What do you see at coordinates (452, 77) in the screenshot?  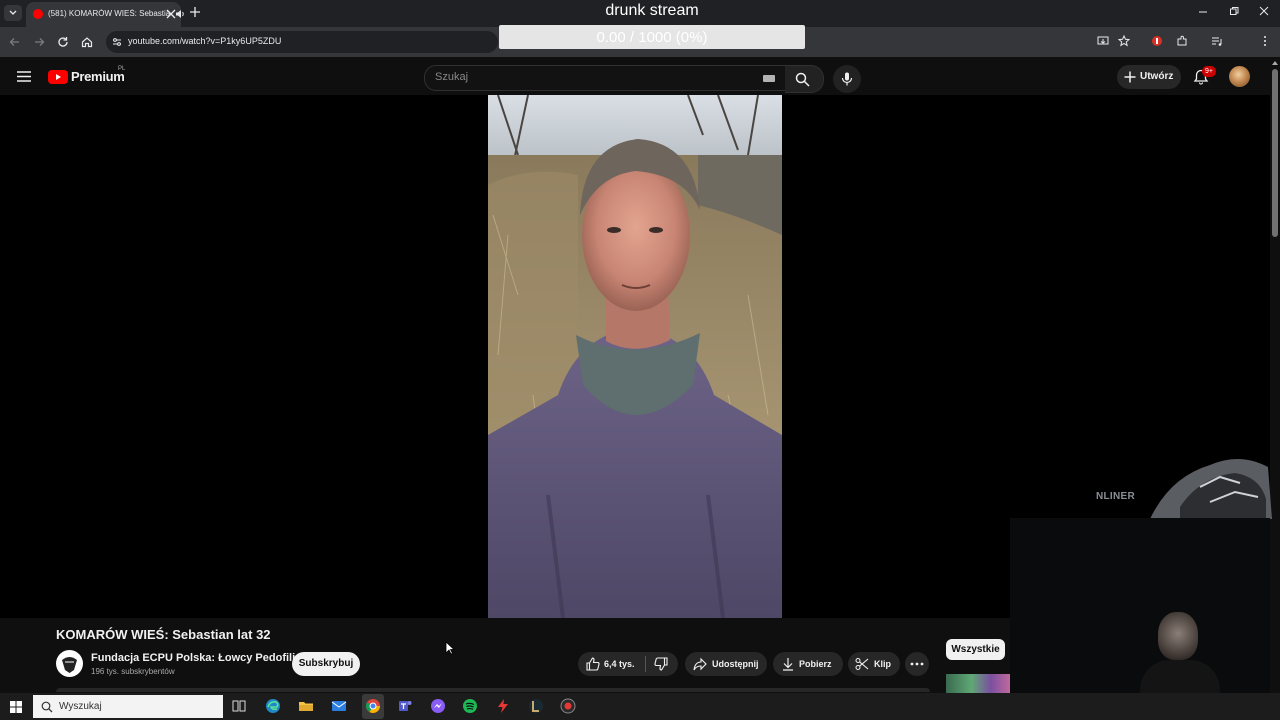 I see `search-placeholder: Szukaj` at bounding box center [452, 77].